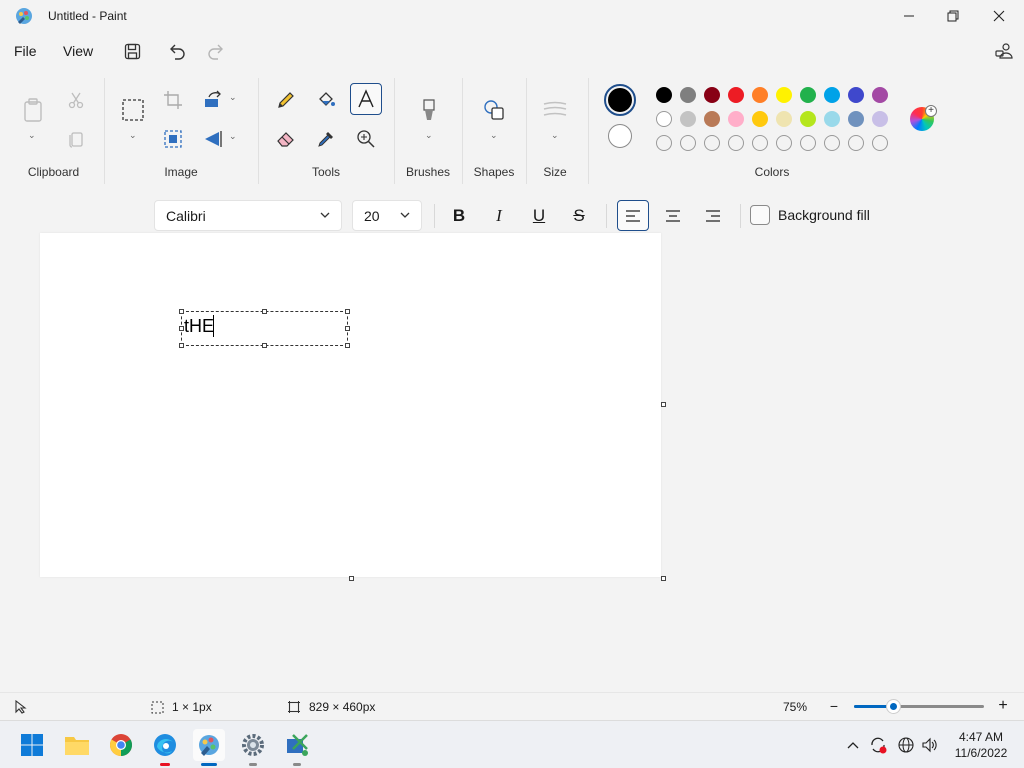  I want to click on flip-button, so click(213, 139).